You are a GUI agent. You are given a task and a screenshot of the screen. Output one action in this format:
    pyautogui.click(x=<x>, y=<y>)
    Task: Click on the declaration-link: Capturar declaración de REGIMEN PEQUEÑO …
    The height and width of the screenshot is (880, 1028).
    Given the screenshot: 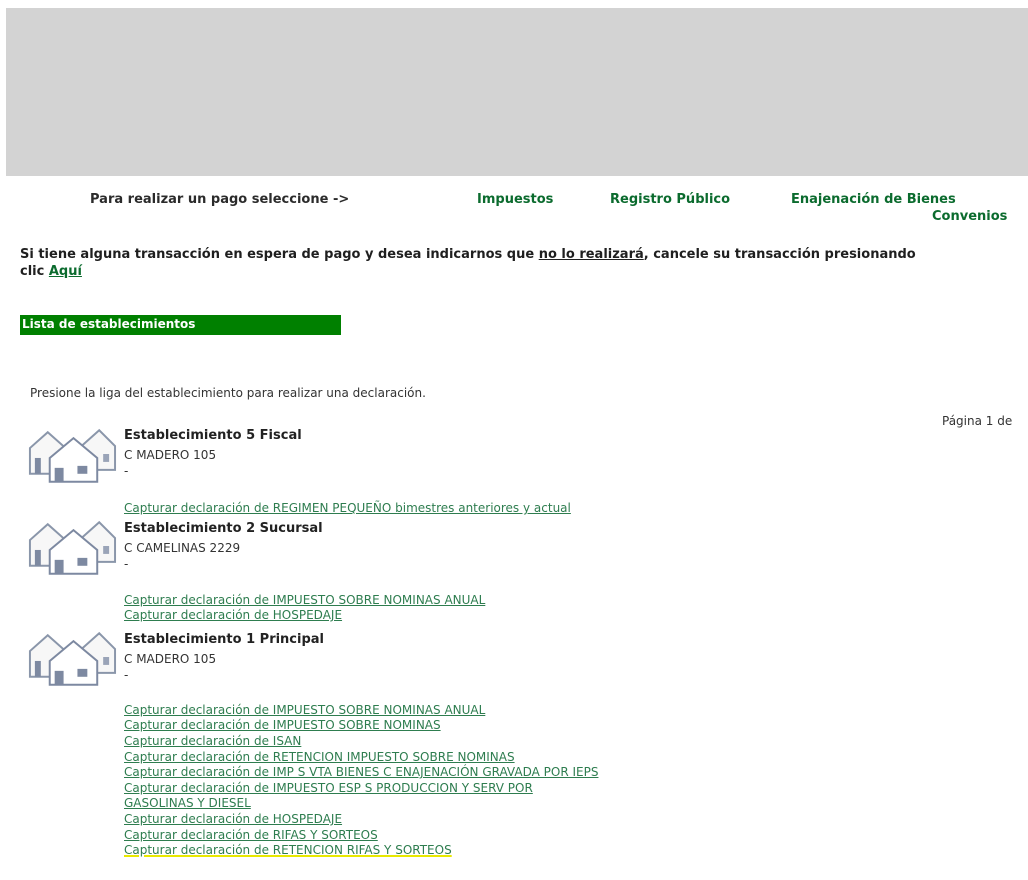 What is the action you would take?
    pyautogui.click(x=347, y=508)
    